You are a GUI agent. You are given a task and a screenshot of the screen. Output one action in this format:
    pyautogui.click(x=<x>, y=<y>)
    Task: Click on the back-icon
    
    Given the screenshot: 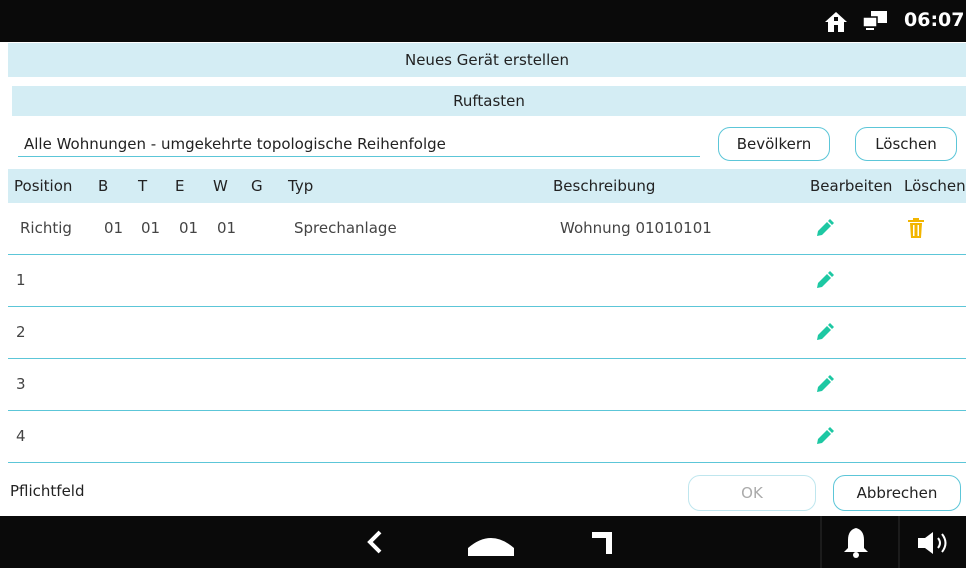 What is the action you would take?
    pyautogui.click(x=376, y=542)
    